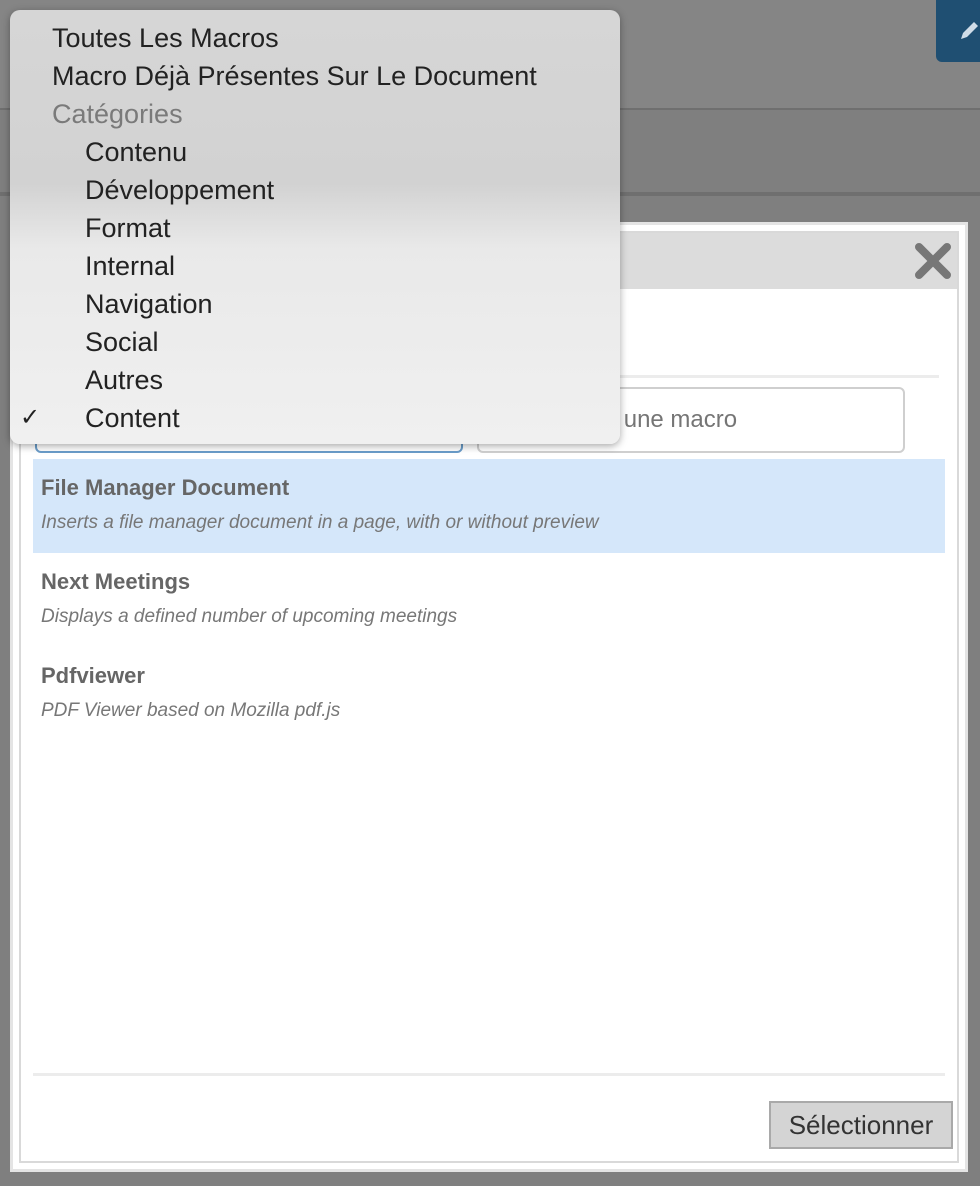  Describe the element at coordinates (861, 1125) in the screenshot. I see `select-button: Sélectionner` at that location.